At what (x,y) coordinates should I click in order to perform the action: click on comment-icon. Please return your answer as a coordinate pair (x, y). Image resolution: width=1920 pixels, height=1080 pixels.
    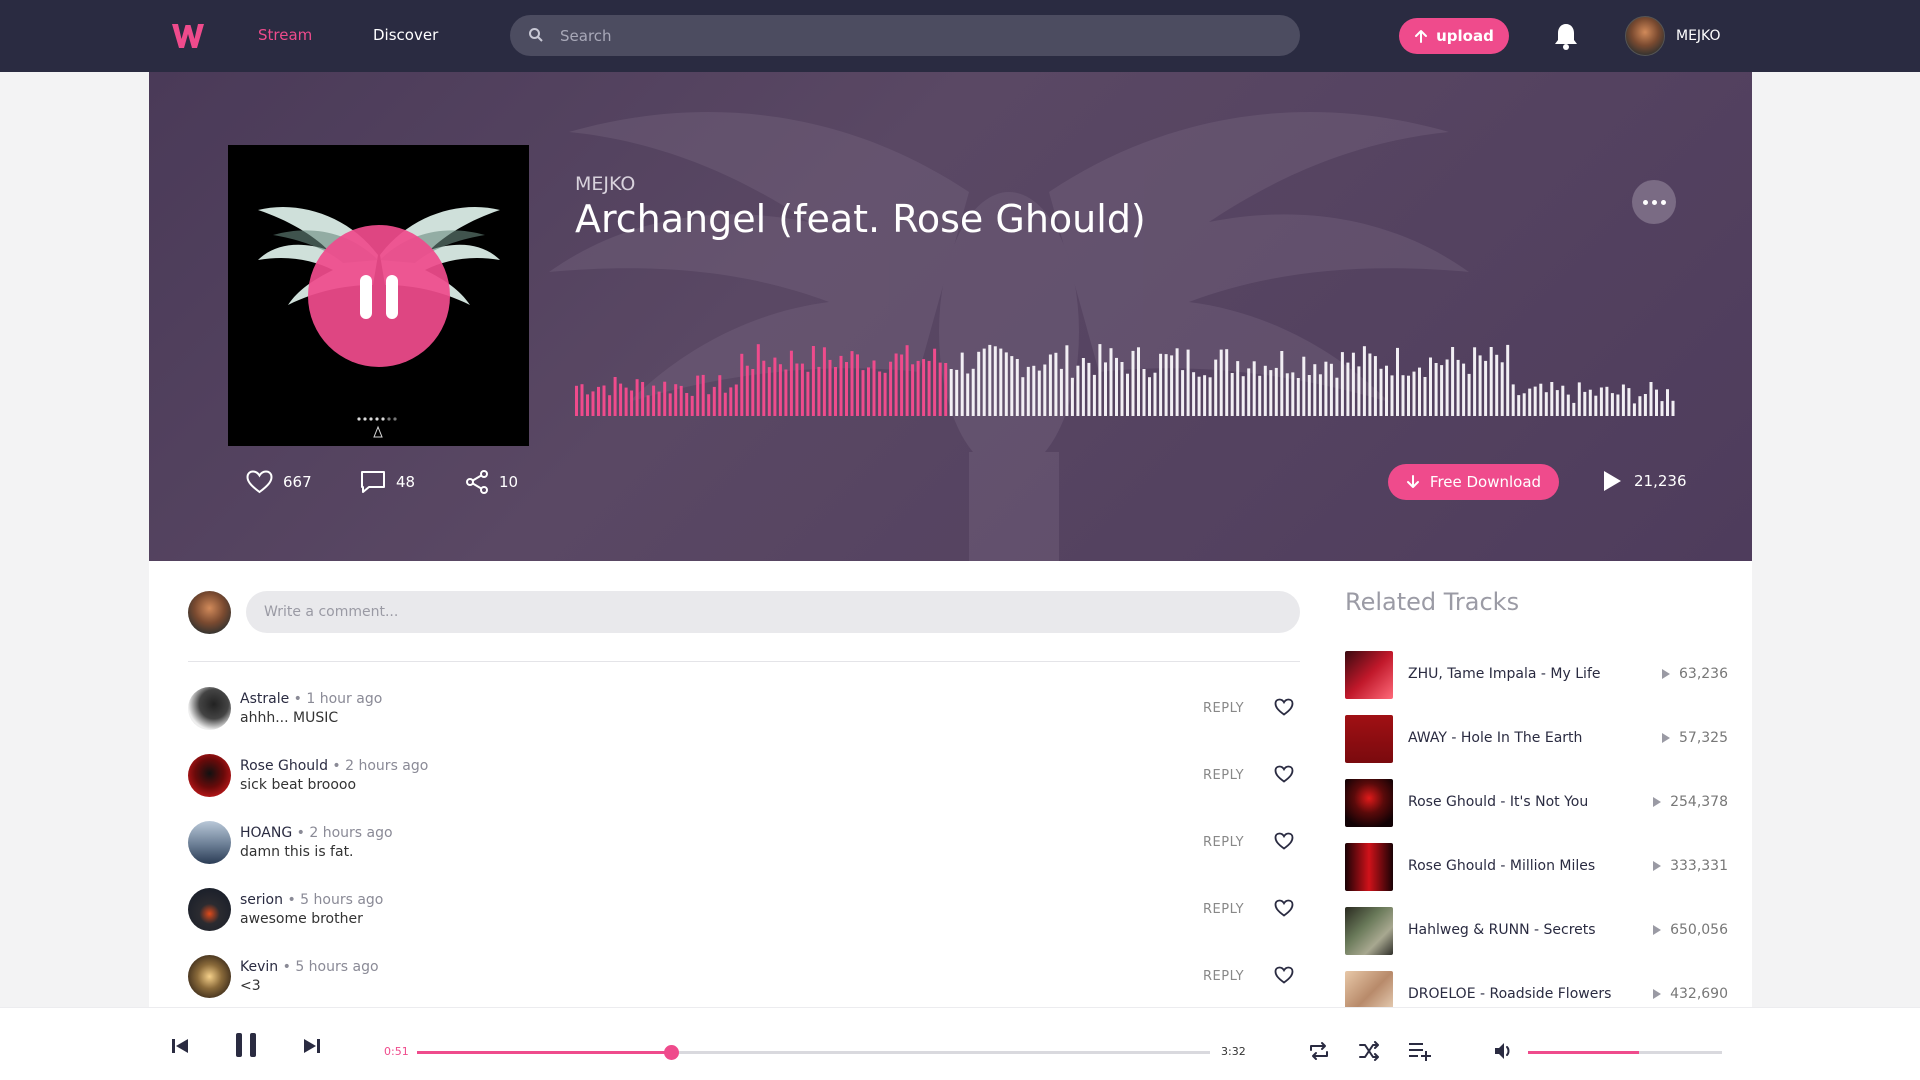
    Looking at the image, I should click on (373, 482).